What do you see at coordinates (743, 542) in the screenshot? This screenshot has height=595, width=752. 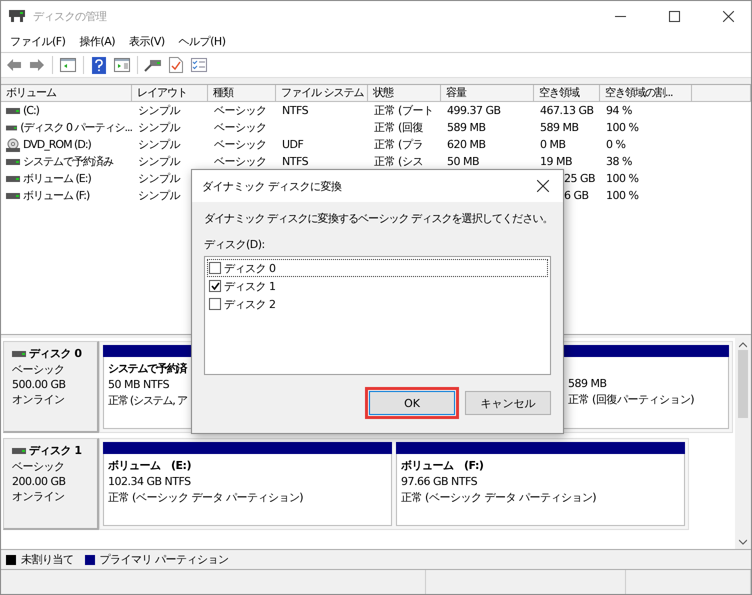 I see `scroll-down-icon` at bounding box center [743, 542].